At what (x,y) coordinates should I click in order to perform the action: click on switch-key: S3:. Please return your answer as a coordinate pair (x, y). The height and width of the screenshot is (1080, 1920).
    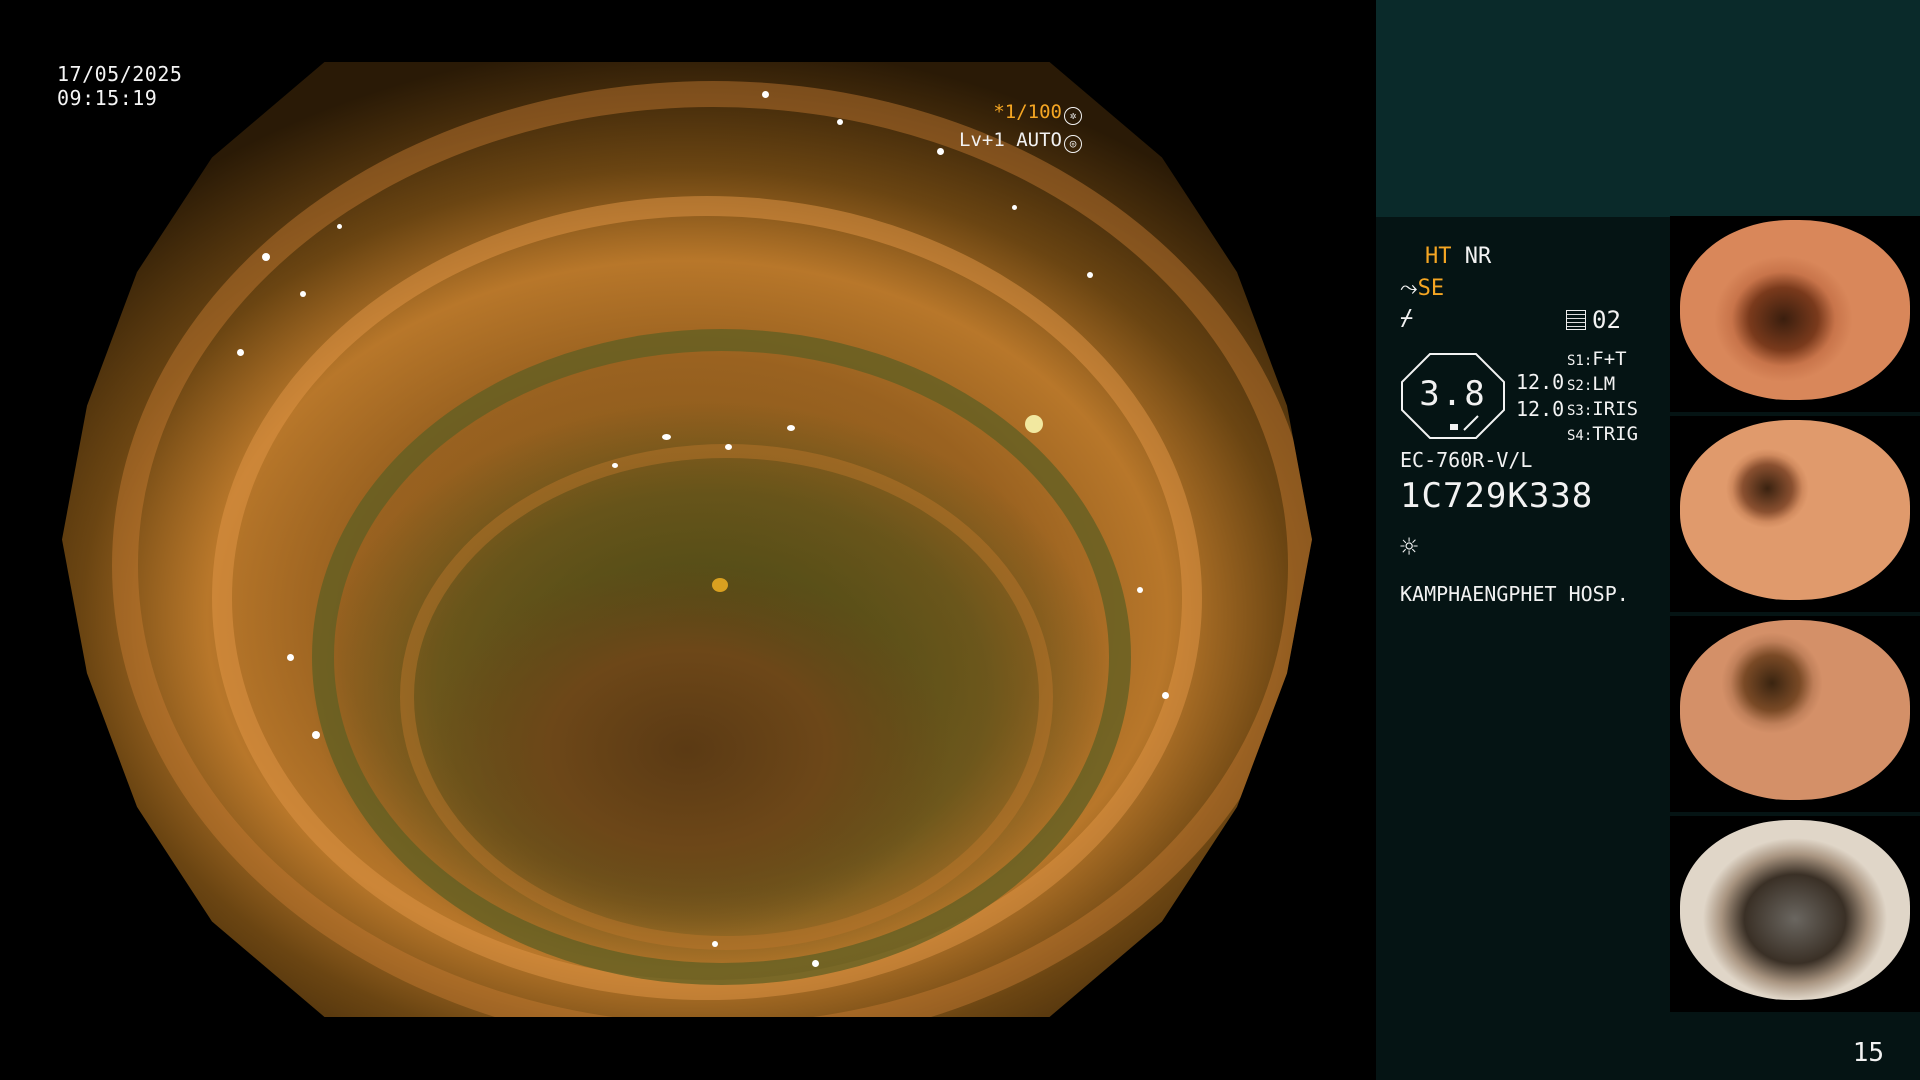
    Looking at the image, I should click on (1580, 411).